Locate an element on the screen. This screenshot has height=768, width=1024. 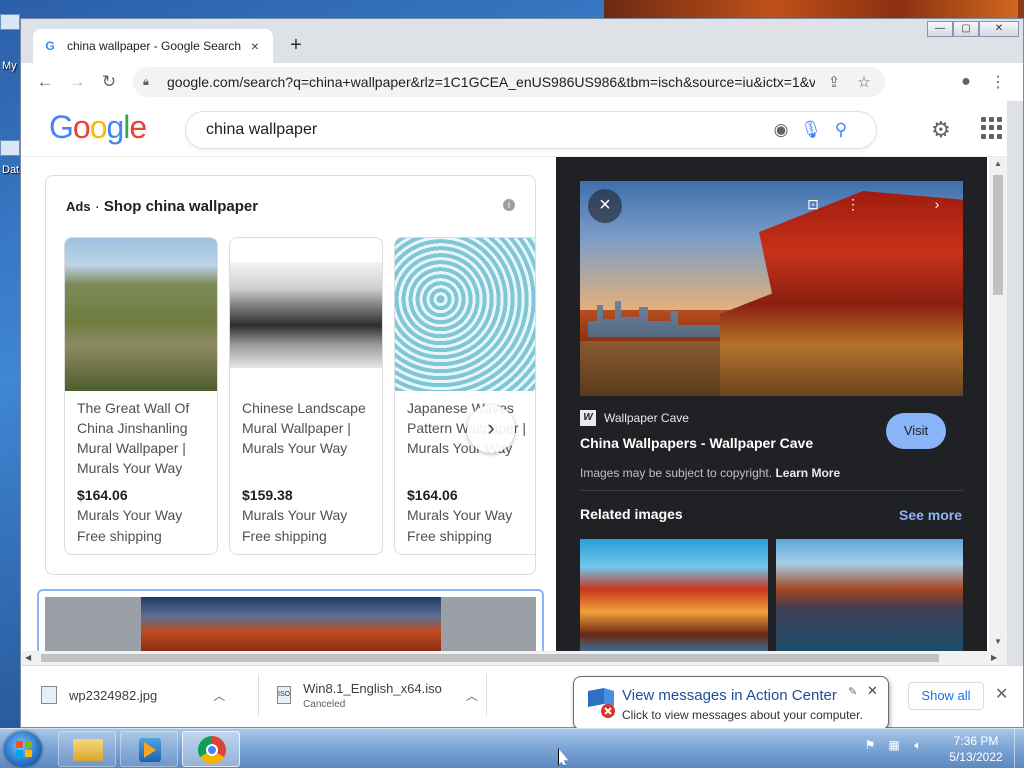
google-header: Google china wallpaper ◉ 🎙︎ ⚲ ⚙ is located at coordinates (514, 129).